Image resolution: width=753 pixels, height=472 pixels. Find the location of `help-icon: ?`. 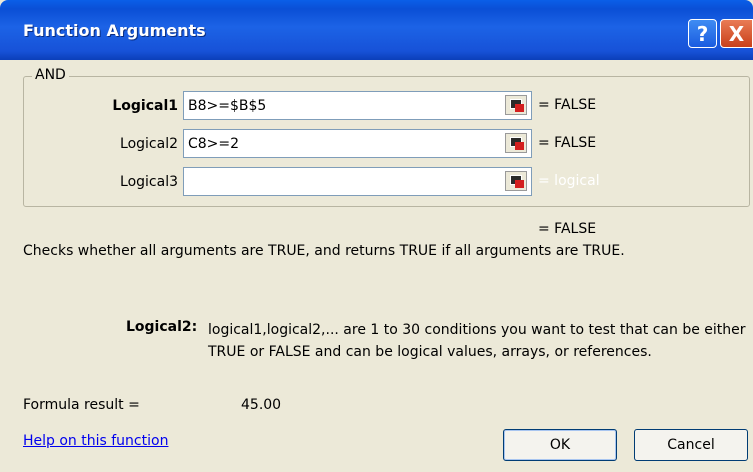

help-icon: ? is located at coordinates (702, 33).